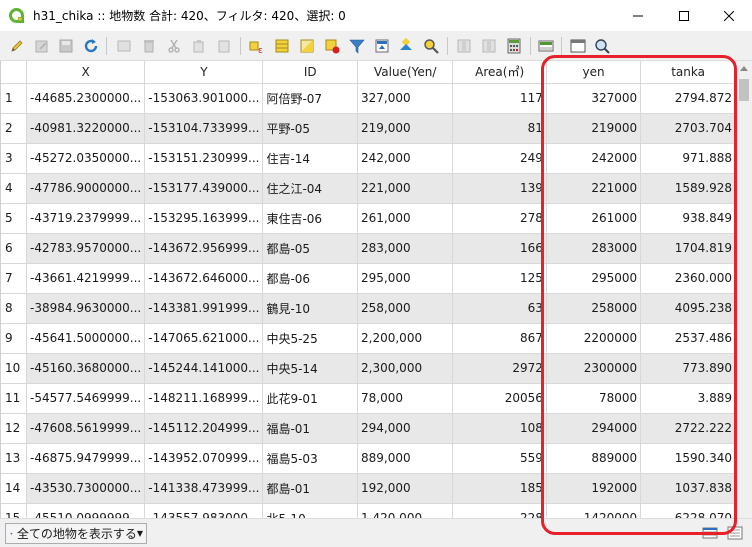 The width and height of the screenshot is (752, 547). What do you see at coordinates (710, 533) in the screenshot?
I see `table-view-icon` at bounding box center [710, 533].